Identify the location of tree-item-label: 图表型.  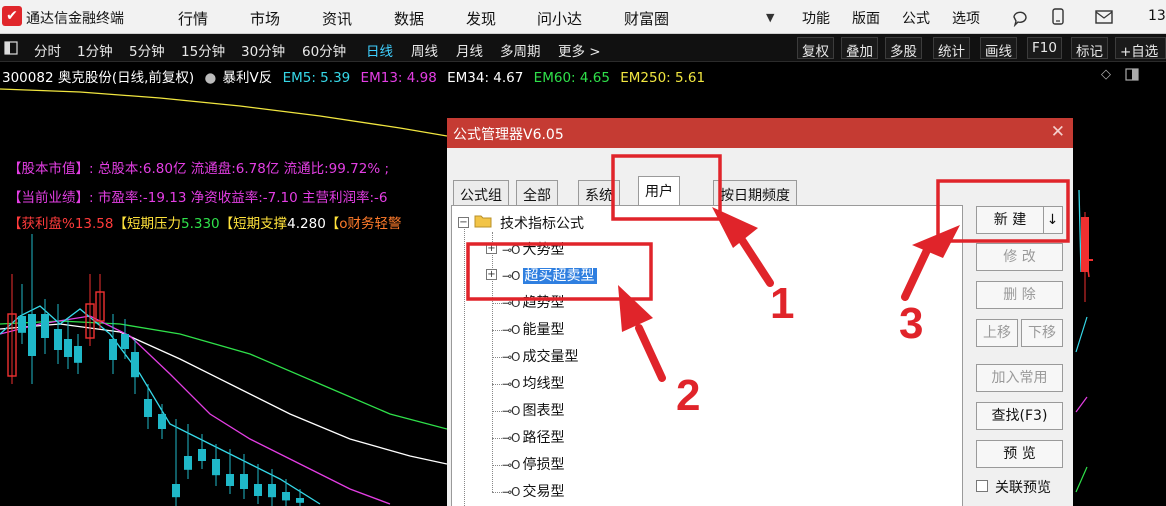
(543, 411).